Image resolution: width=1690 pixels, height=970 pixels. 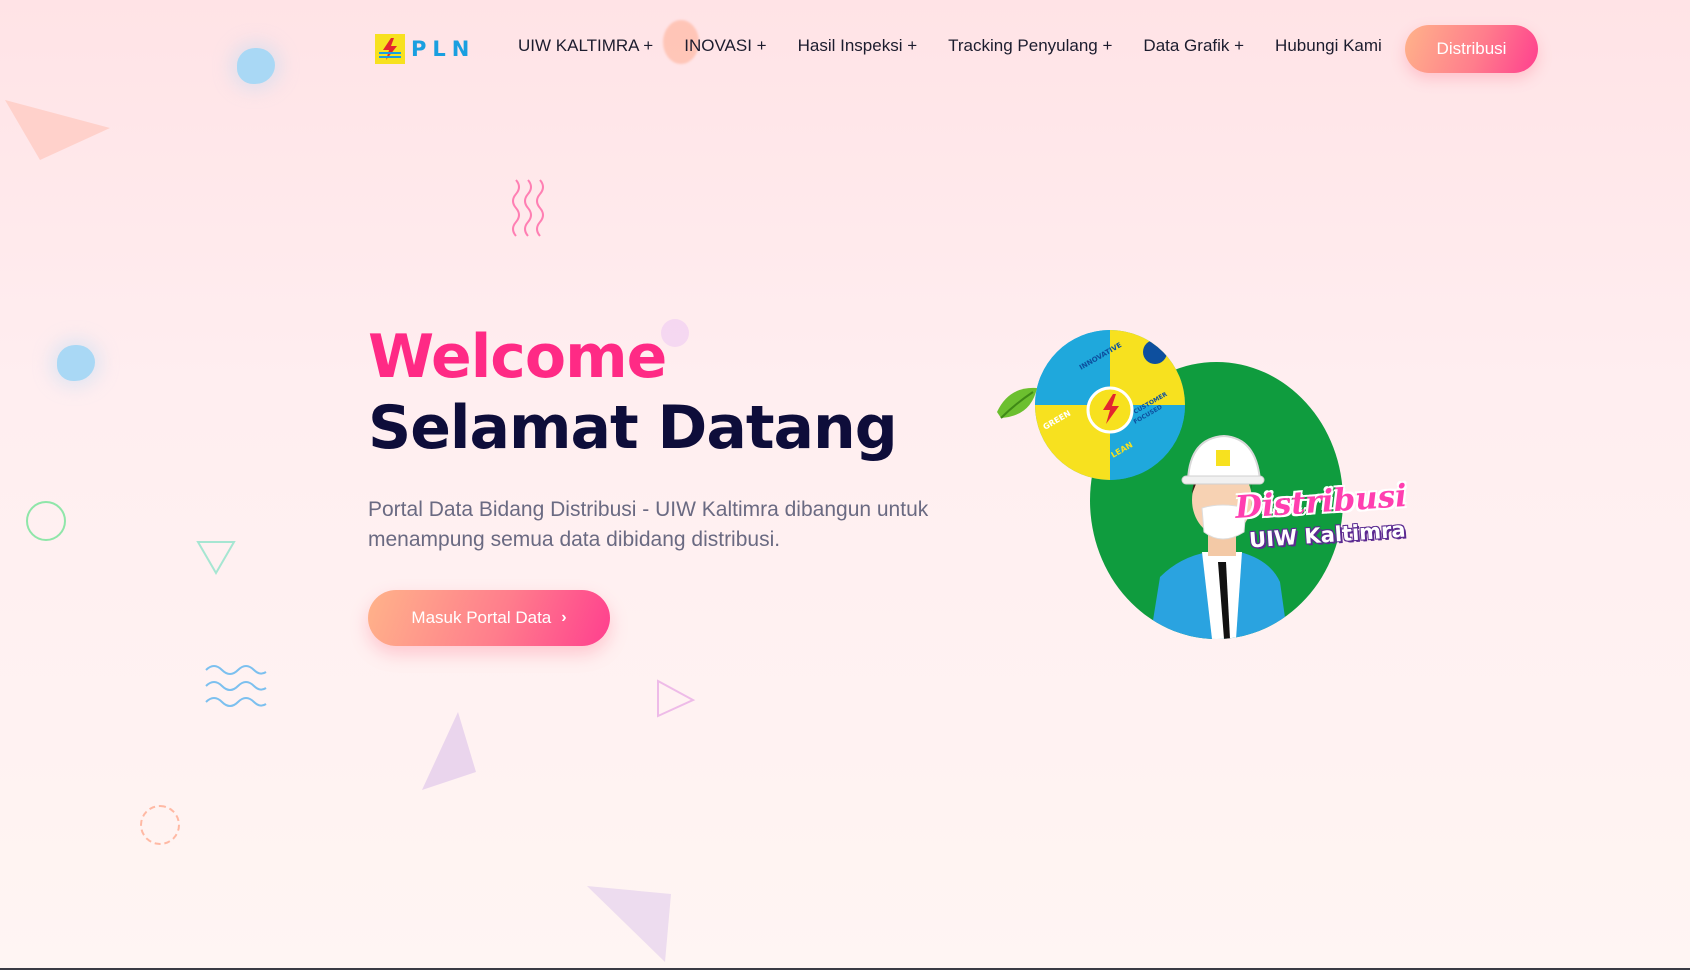 I want to click on nav-item-hubungi-kami: Hubungi Kami, so click(x=1328, y=46).